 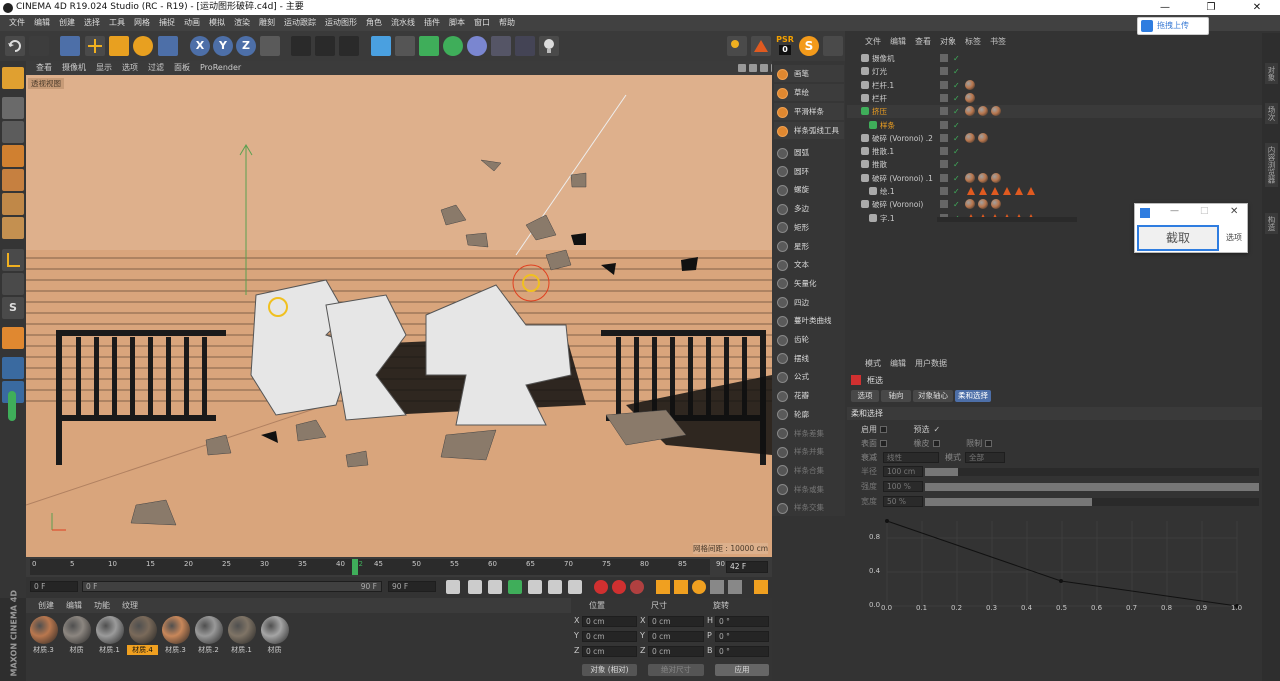 What do you see at coordinates (1092, 487) in the screenshot?
I see `strength-slider` at bounding box center [1092, 487].